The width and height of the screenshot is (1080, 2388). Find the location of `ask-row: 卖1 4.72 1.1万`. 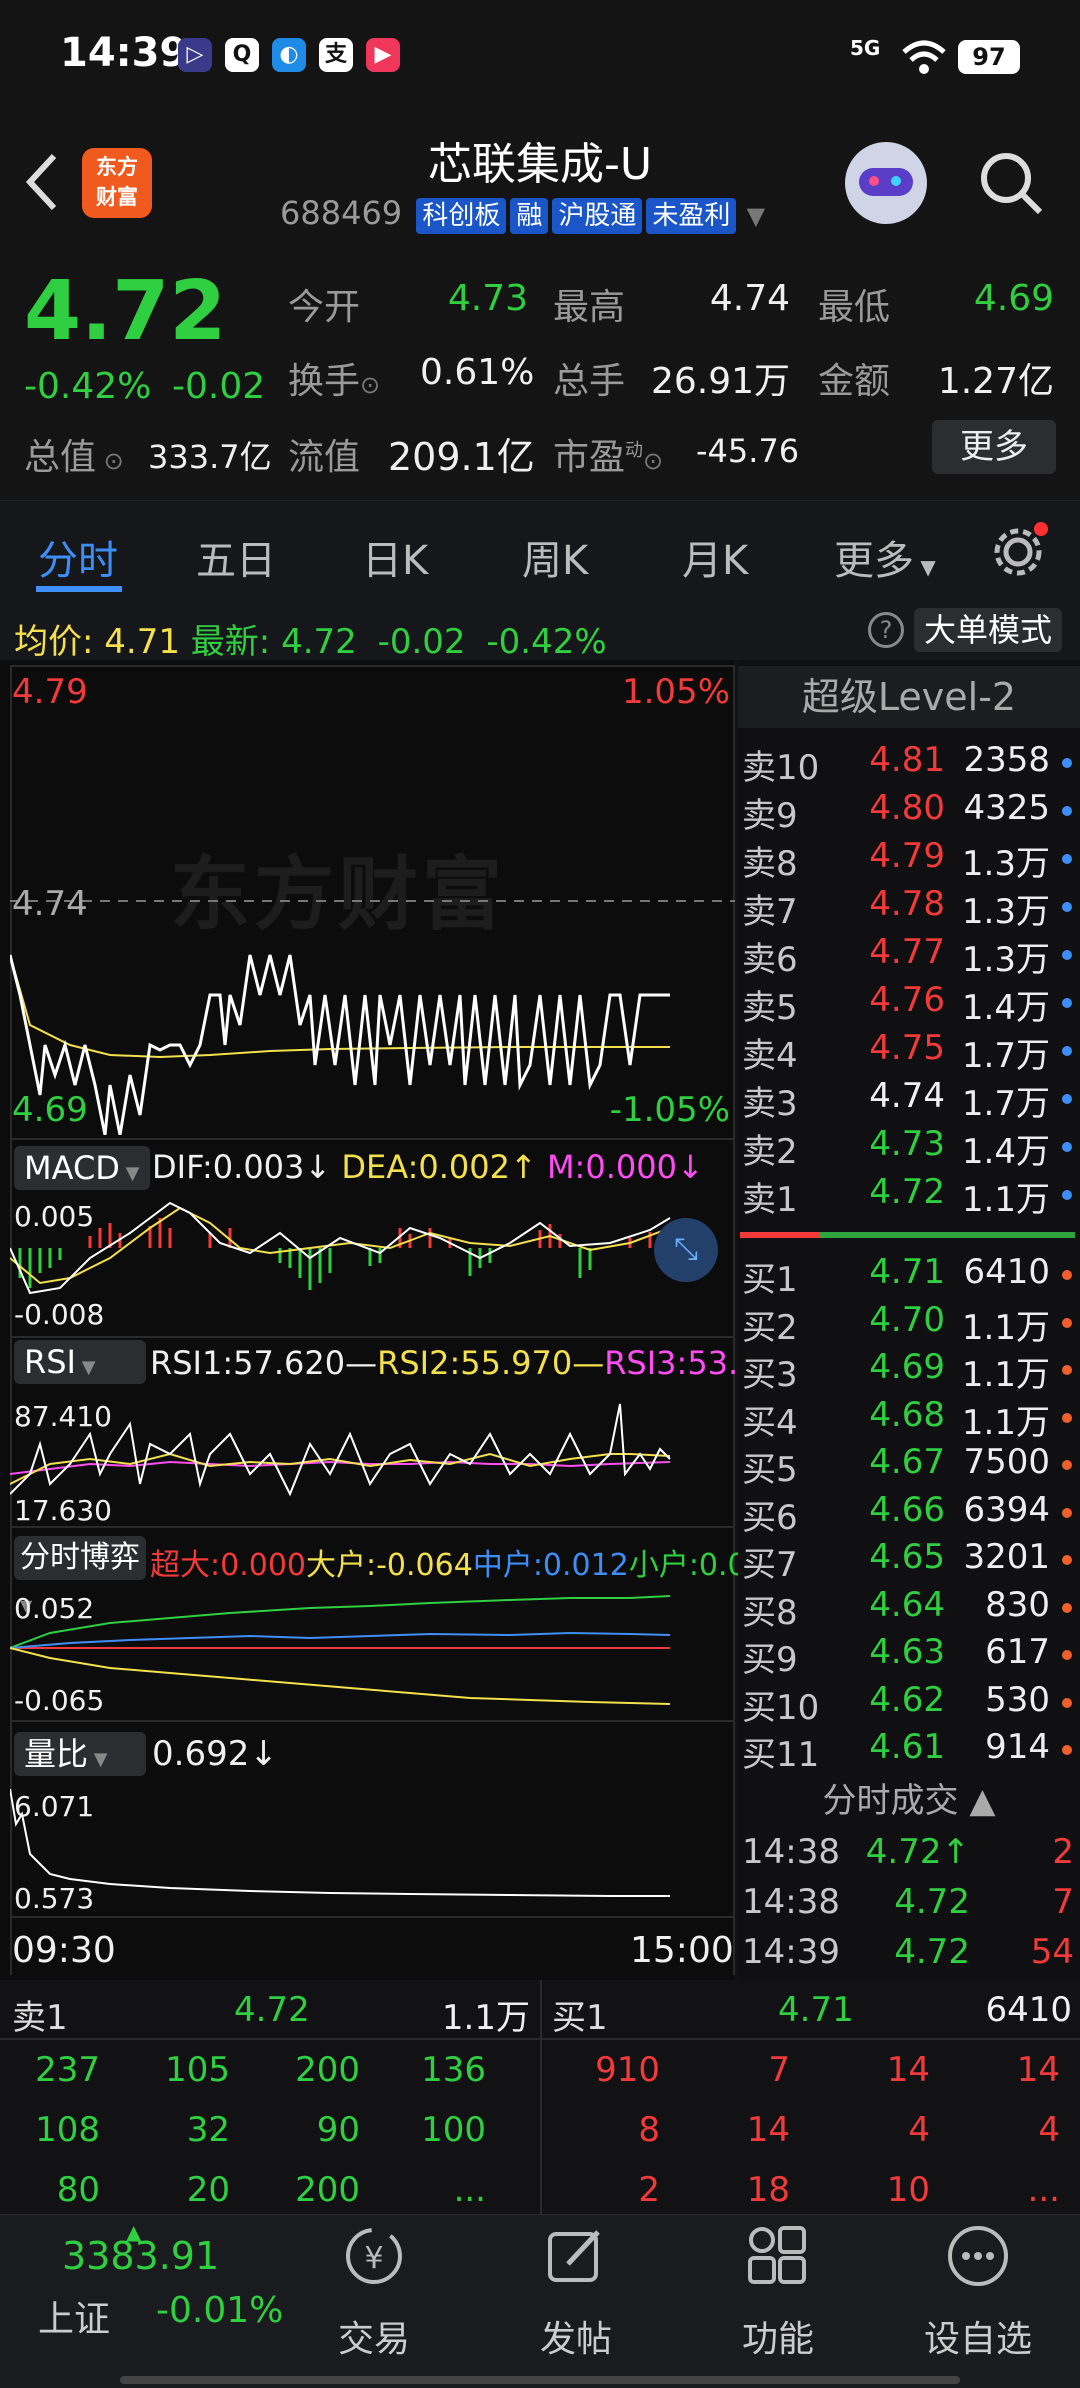

ask-row: 卖1 4.72 1.1万 is located at coordinates (910, 1196).